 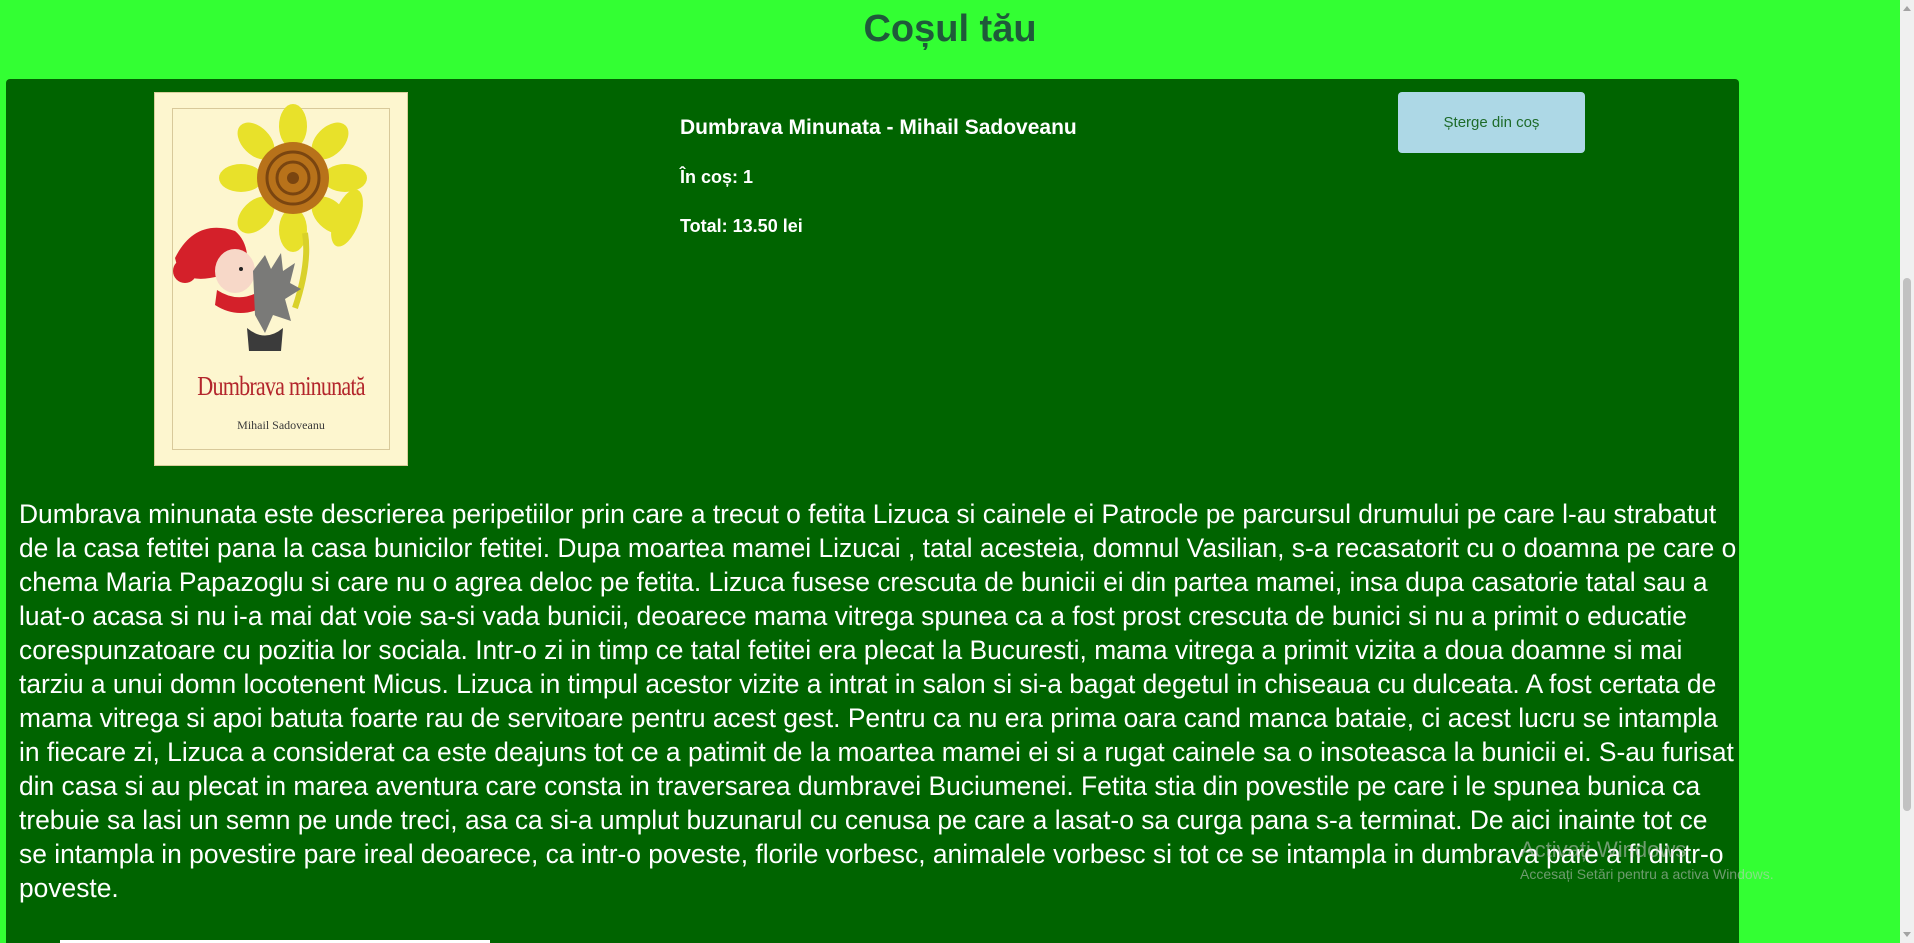 I want to click on book-cover-image: Dumbrava minunată Mihail Sadoveanu, so click(x=281, y=279).